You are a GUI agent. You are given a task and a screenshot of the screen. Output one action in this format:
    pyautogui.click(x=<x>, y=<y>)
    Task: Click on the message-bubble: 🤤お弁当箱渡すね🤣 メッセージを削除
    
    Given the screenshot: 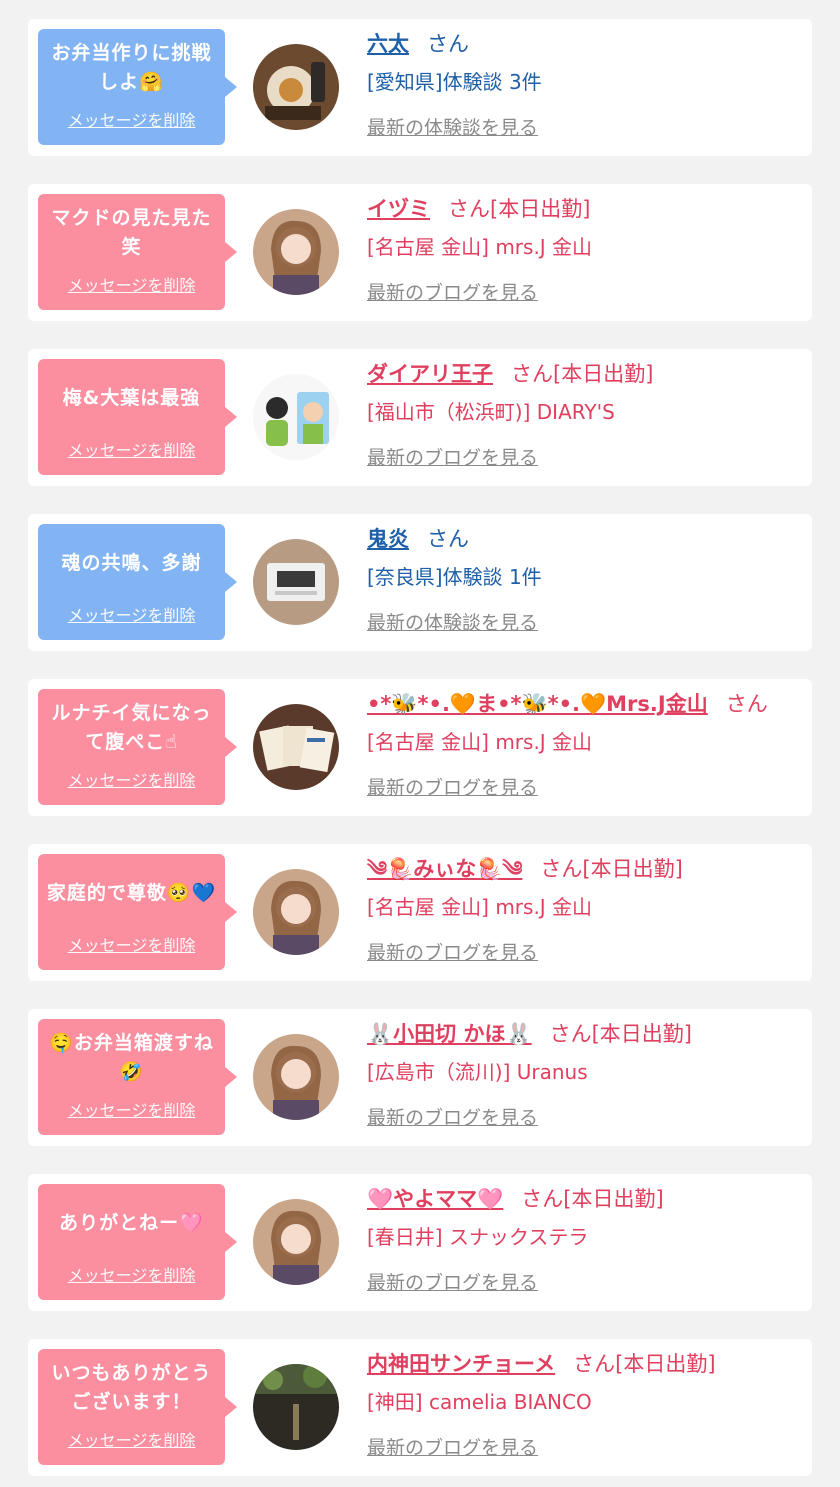 What is the action you would take?
    pyautogui.click(x=137, y=1077)
    